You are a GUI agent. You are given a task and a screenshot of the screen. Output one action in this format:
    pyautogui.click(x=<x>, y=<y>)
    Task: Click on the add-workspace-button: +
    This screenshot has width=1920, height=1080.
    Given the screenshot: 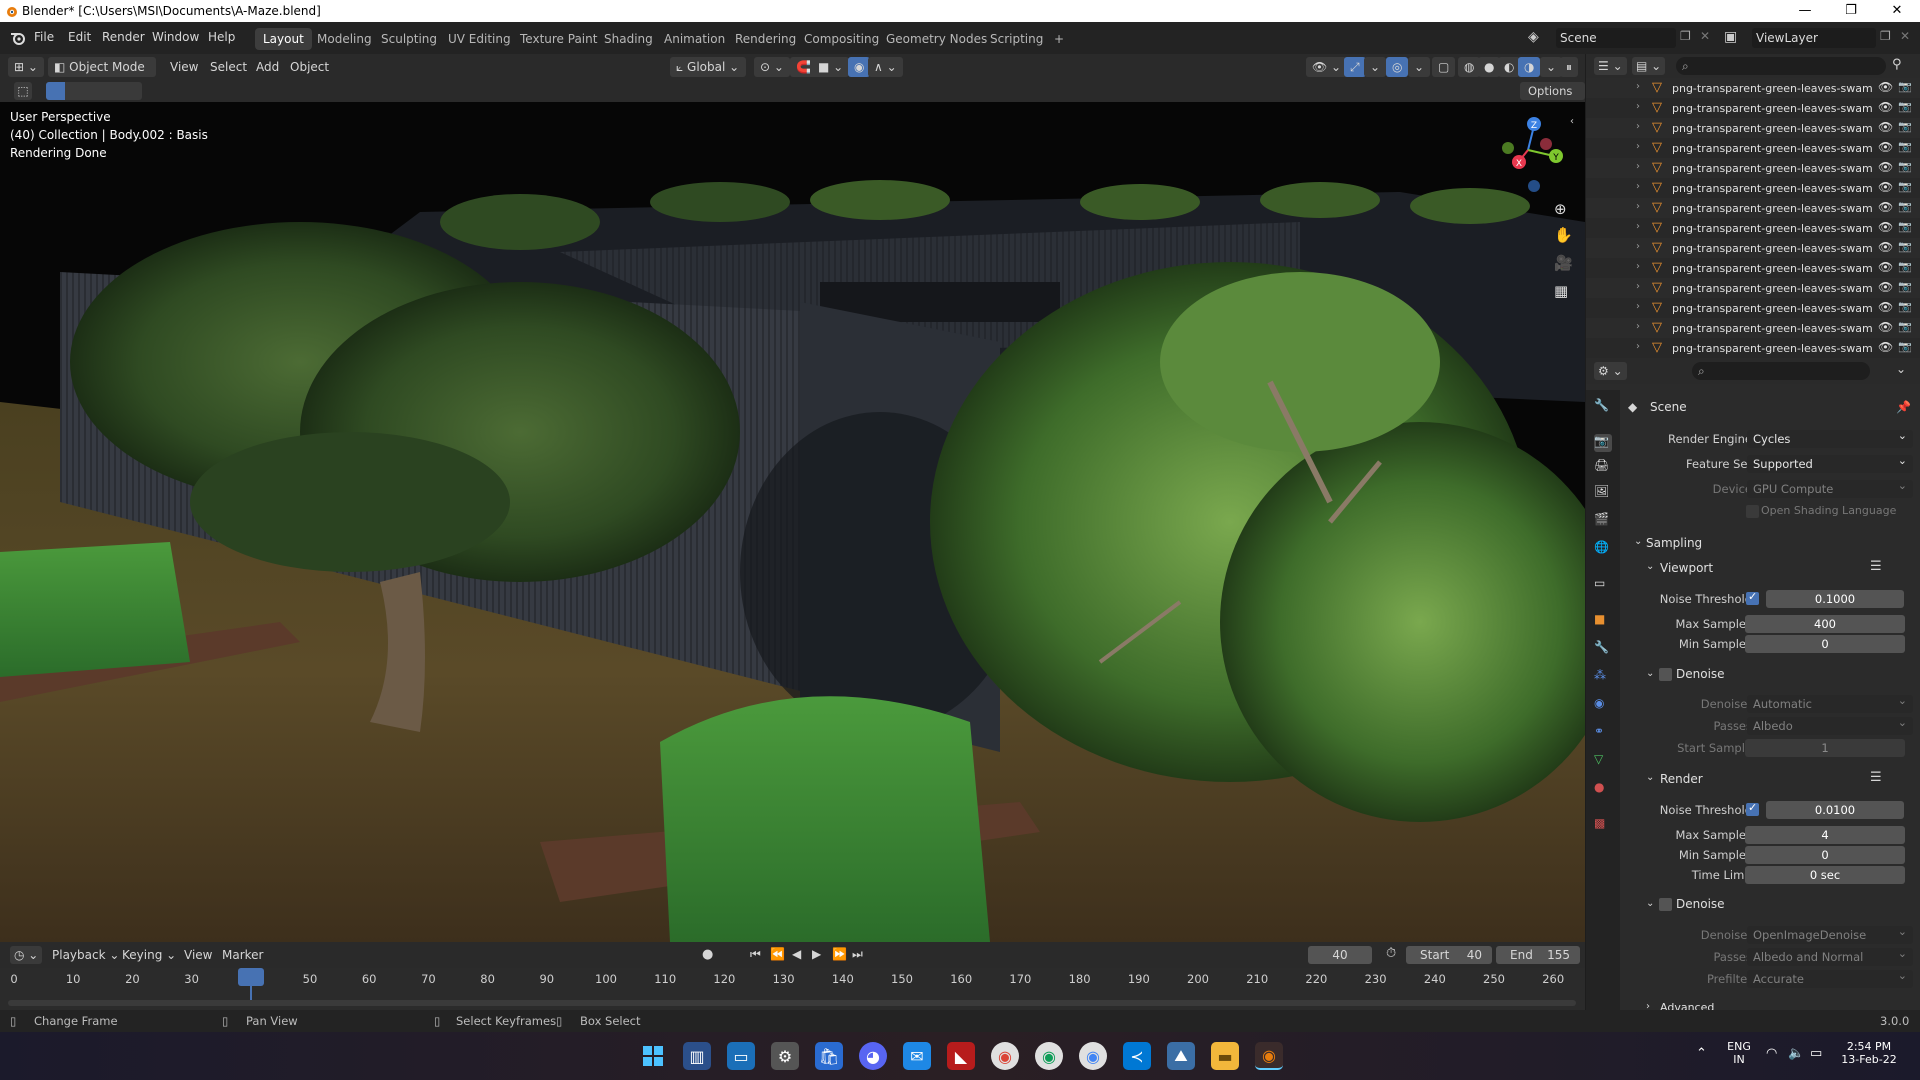 What is the action you would take?
    pyautogui.click(x=1059, y=39)
    